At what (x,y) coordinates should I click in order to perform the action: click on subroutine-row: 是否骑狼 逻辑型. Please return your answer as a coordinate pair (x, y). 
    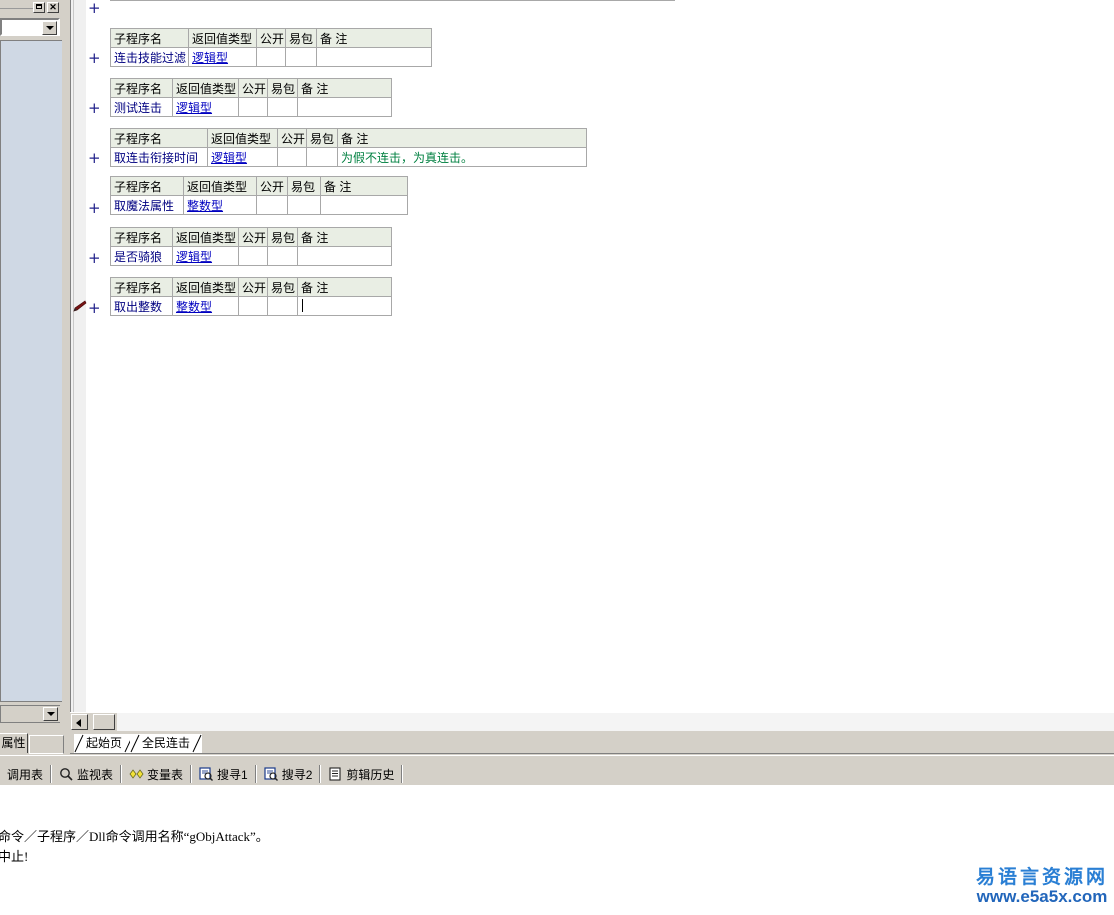
    Looking at the image, I should click on (251, 256).